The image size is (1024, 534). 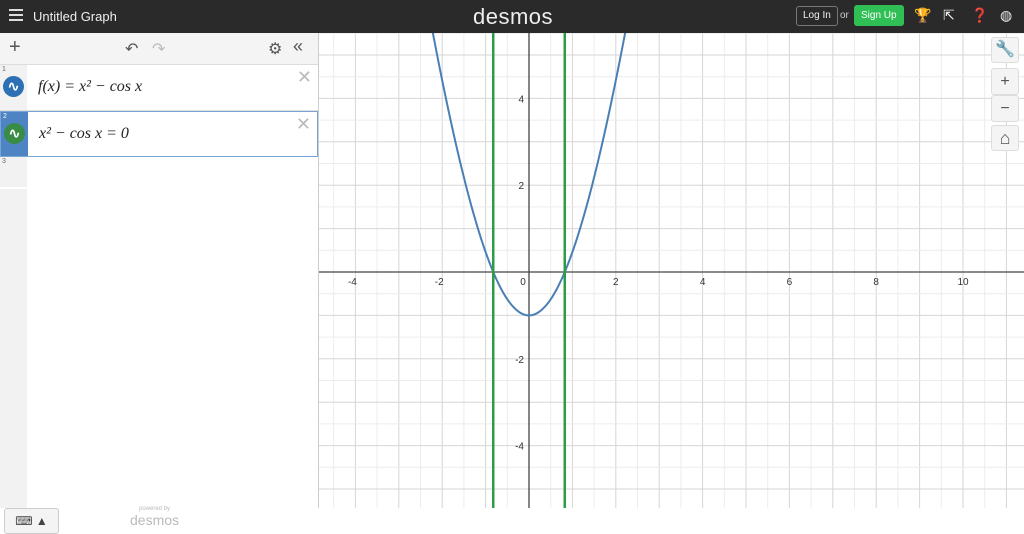 I want to click on globe-icon: ◍, so click(x=1006, y=15).